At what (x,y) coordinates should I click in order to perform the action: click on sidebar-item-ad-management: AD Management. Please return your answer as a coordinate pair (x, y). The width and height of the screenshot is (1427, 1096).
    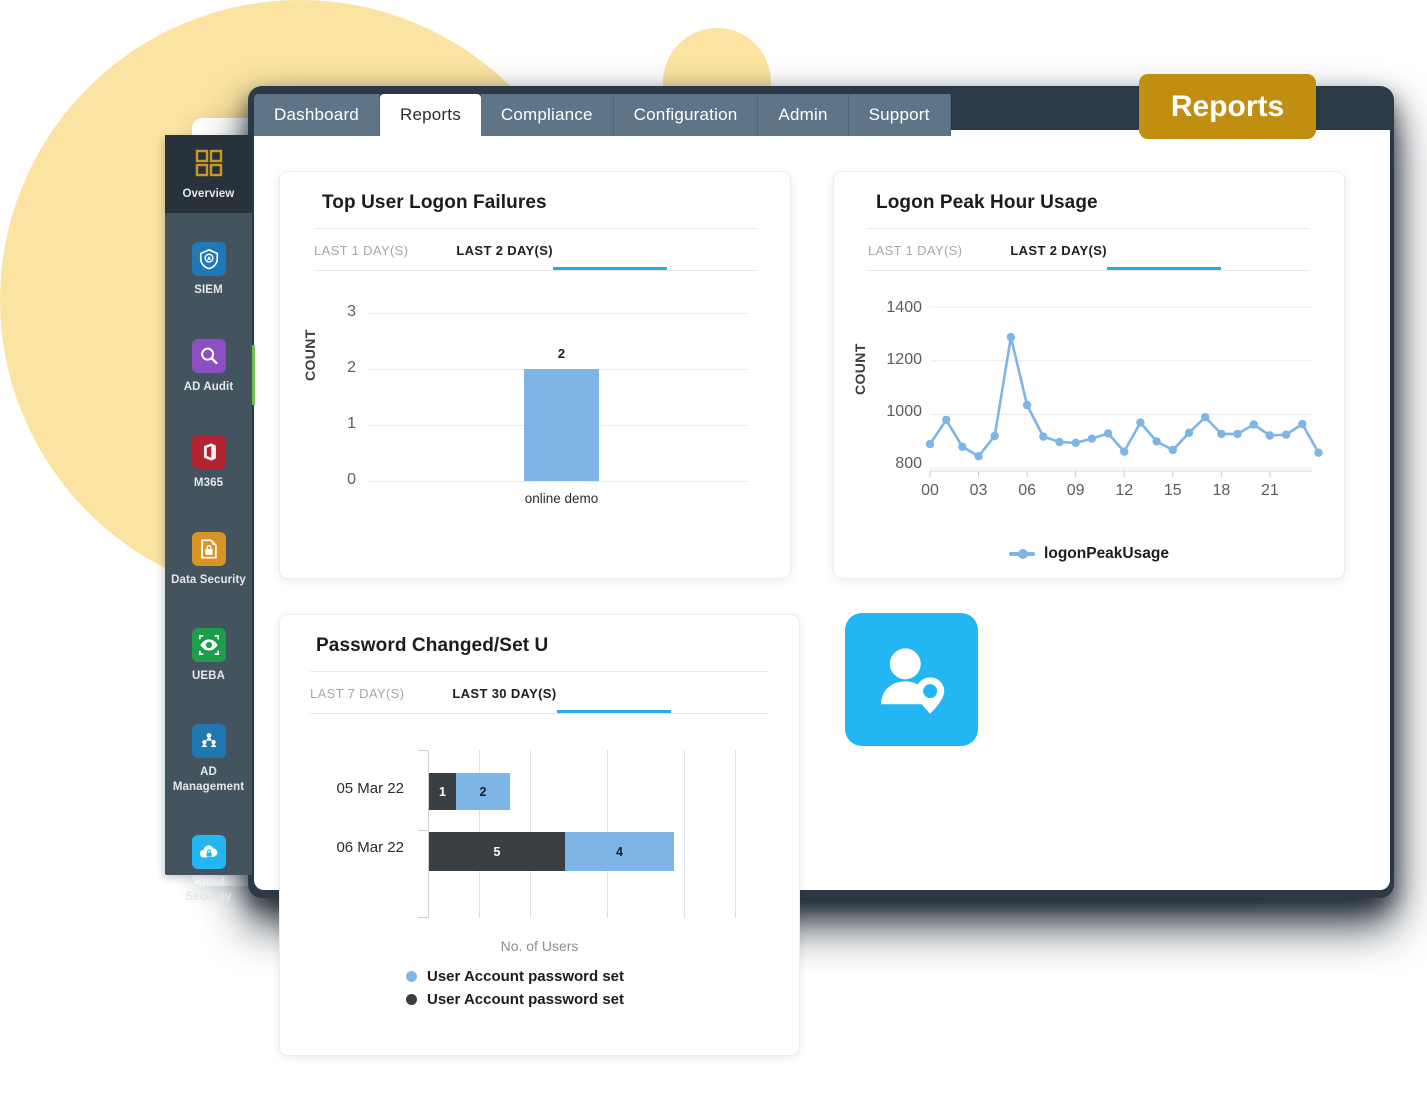
    Looking at the image, I should click on (208, 759).